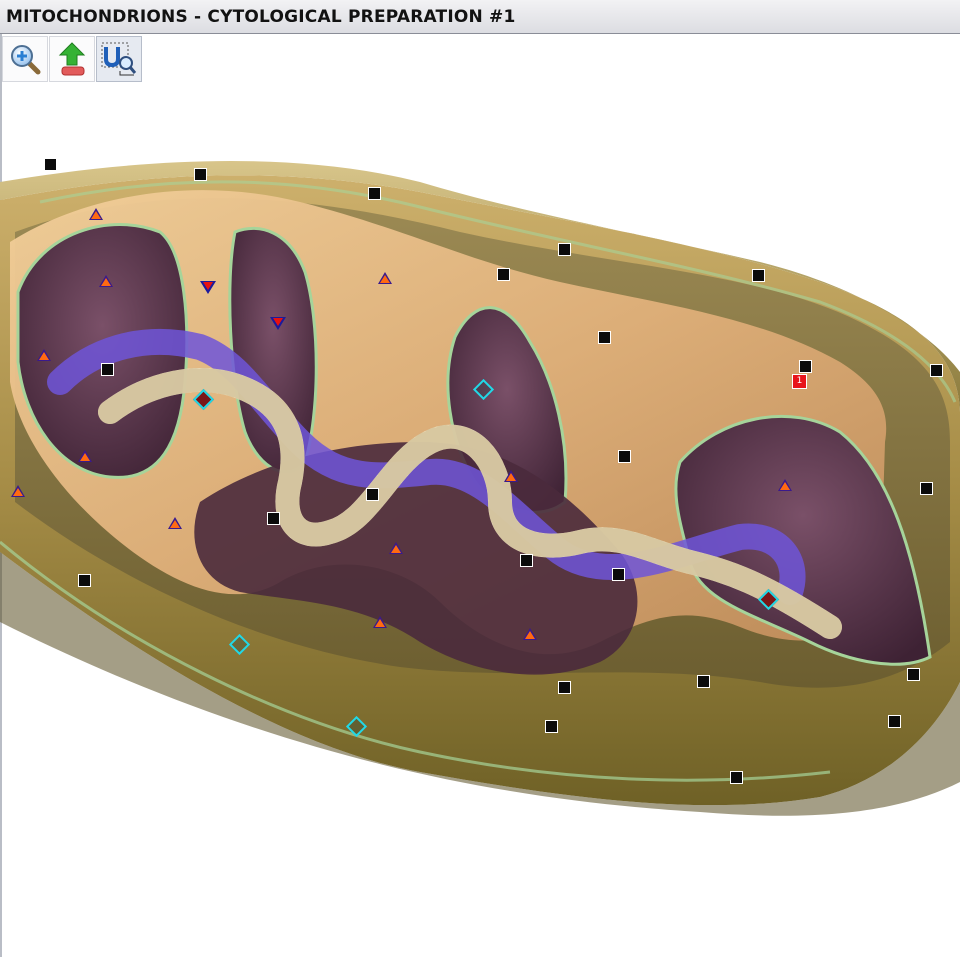  What do you see at coordinates (799, 381) in the screenshot?
I see `numbered-label-marker: 1` at bounding box center [799, 381].